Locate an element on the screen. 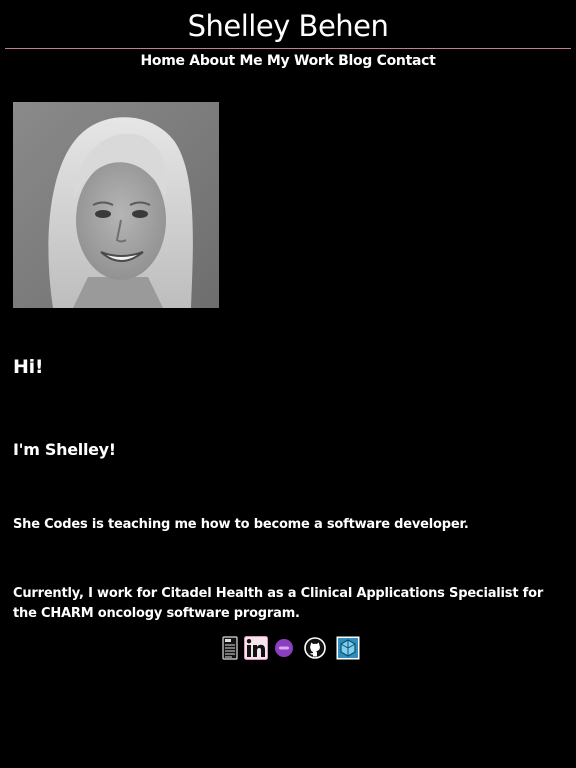 The width and height of the screenshot is (576, 768). main-nav: Home About Me My Work Blog Contact is located at coordinates (288, 61).